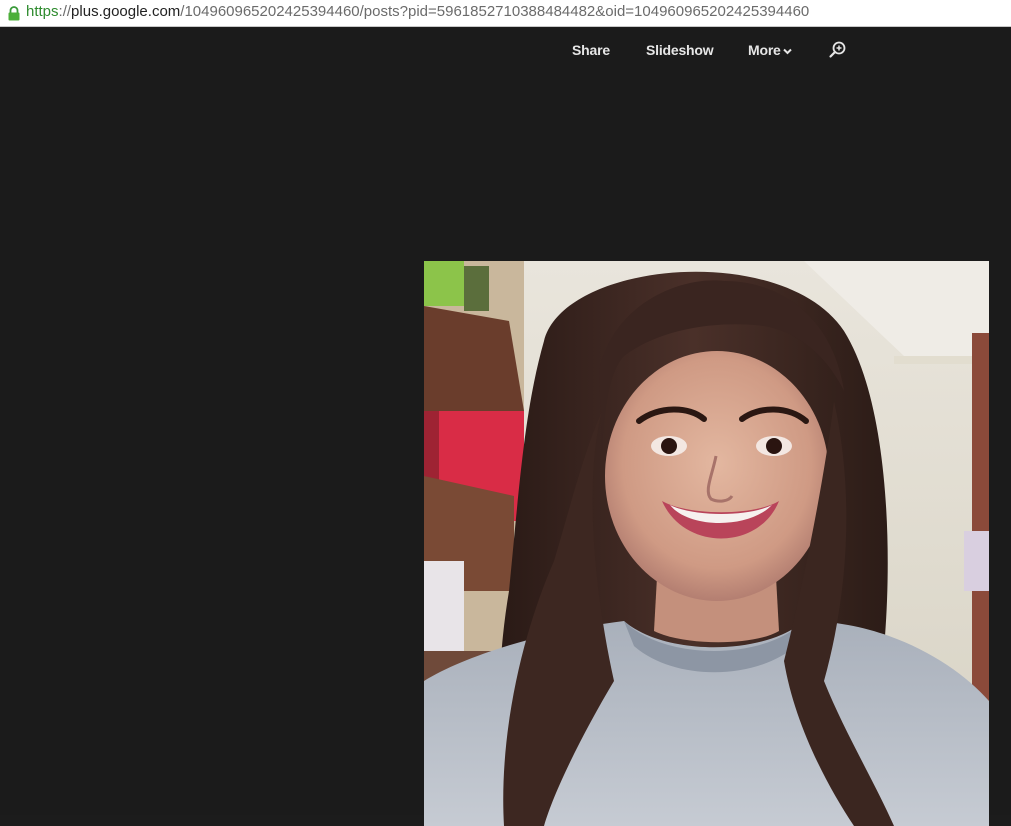 This screenshot has height=826, width=1011. What do you see at coordinates (838, 50) in the screenshot?
I see `zoom-in-icon` at bounding box center [838, 50].